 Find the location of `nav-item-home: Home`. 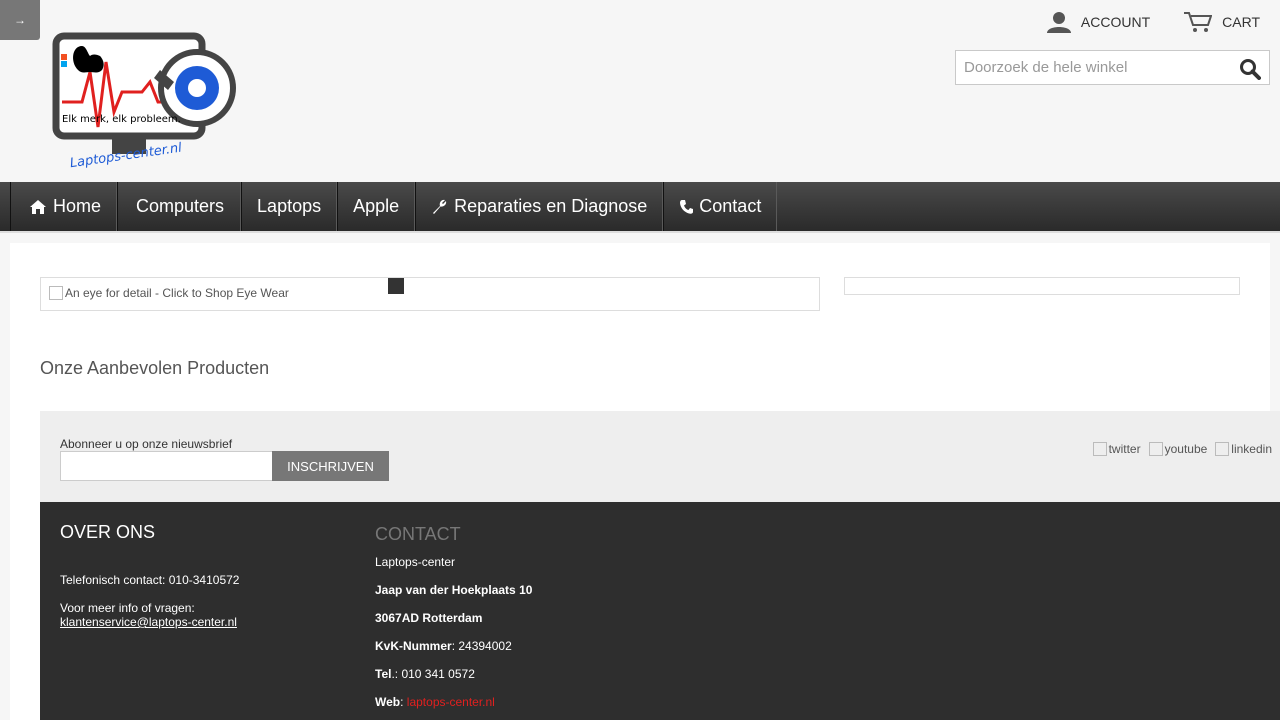

nav-item-home: Home is located at coordinates (64, 206).